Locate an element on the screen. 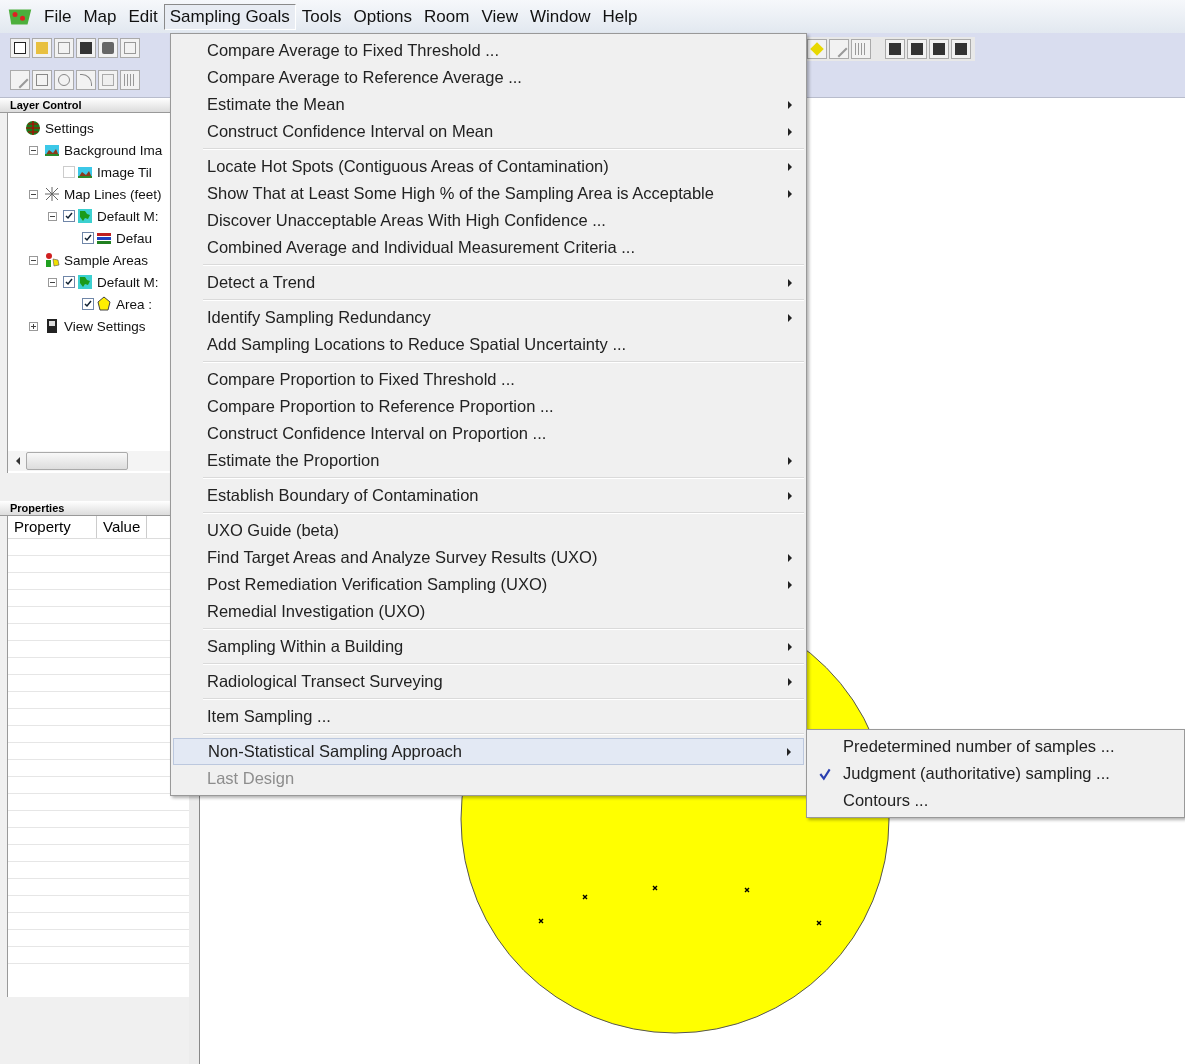  column-header: Value is located at coordinates (122, 527).